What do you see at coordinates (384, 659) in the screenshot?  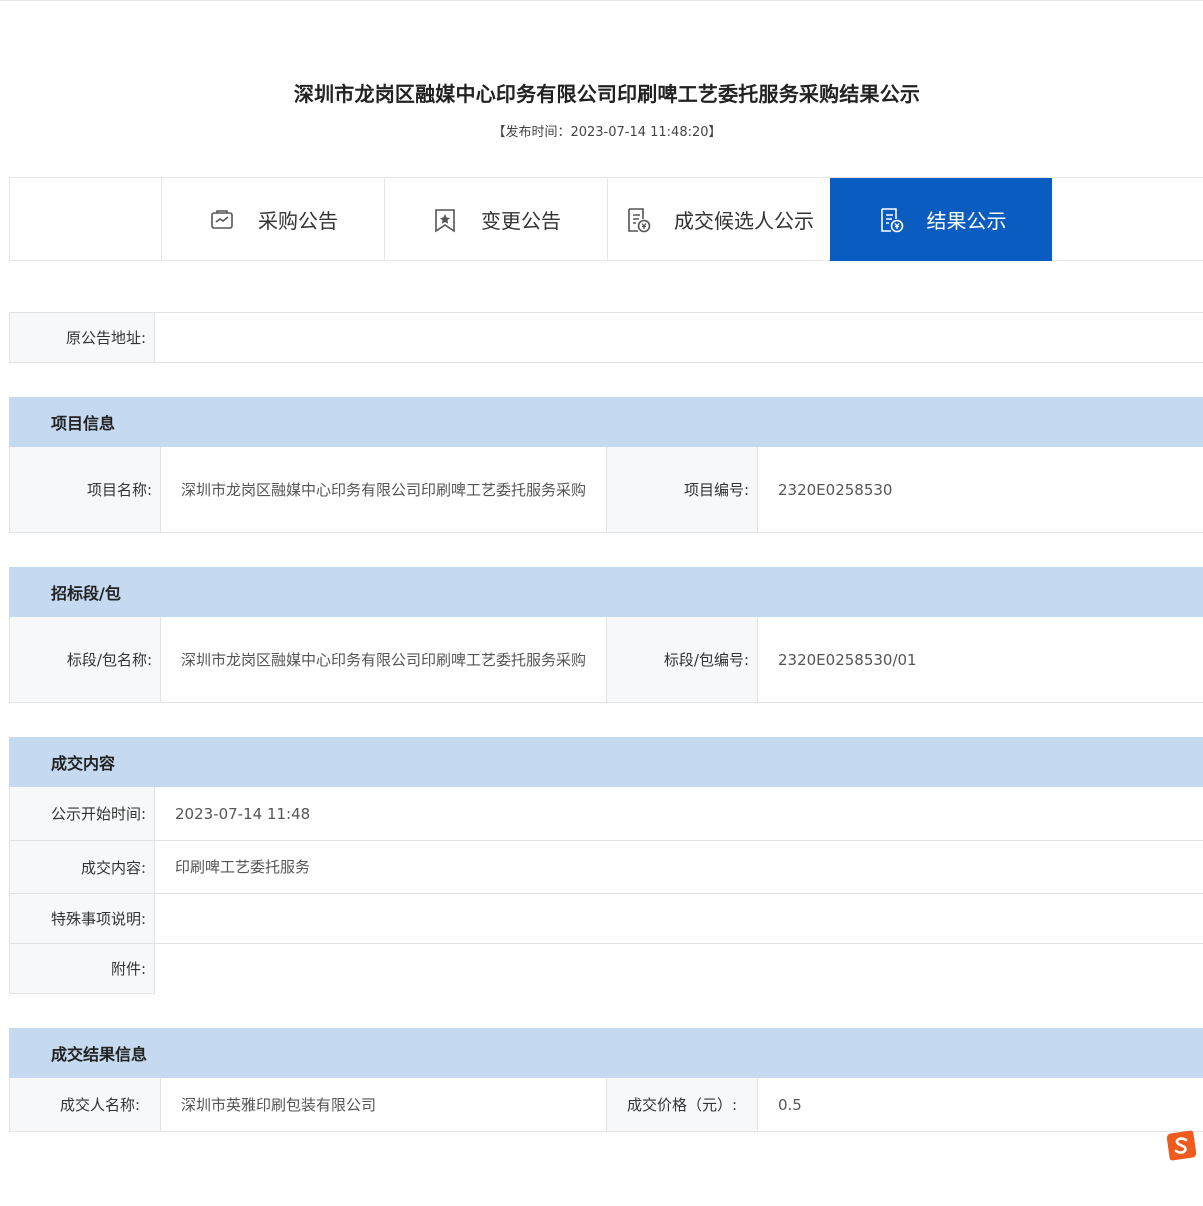 I see `package-name-value: 深圳市龙岗区融媒中心印务有限公司印刷啤工艺委托服务采购` at bounding box center [384, 659].